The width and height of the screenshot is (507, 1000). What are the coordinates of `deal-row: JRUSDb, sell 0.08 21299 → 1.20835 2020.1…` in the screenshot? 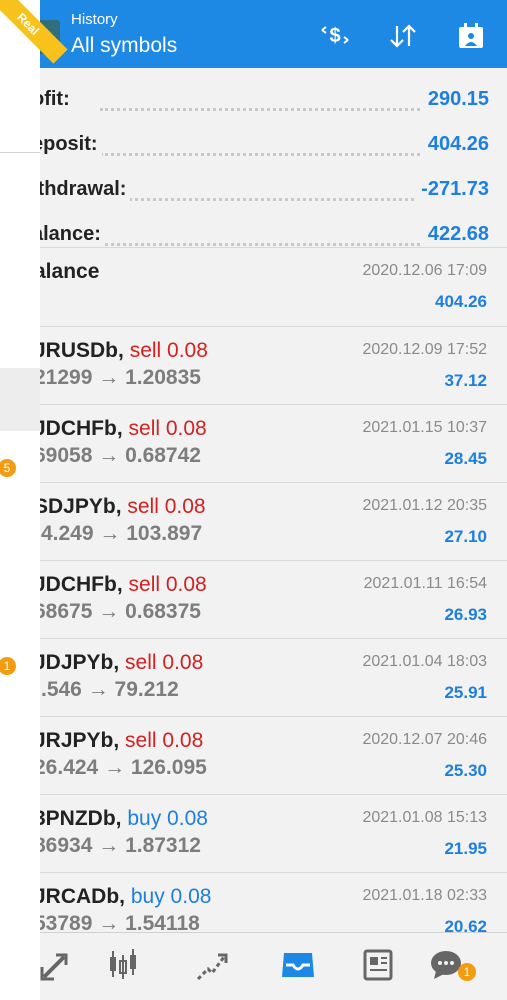 It's located at (273, 366).